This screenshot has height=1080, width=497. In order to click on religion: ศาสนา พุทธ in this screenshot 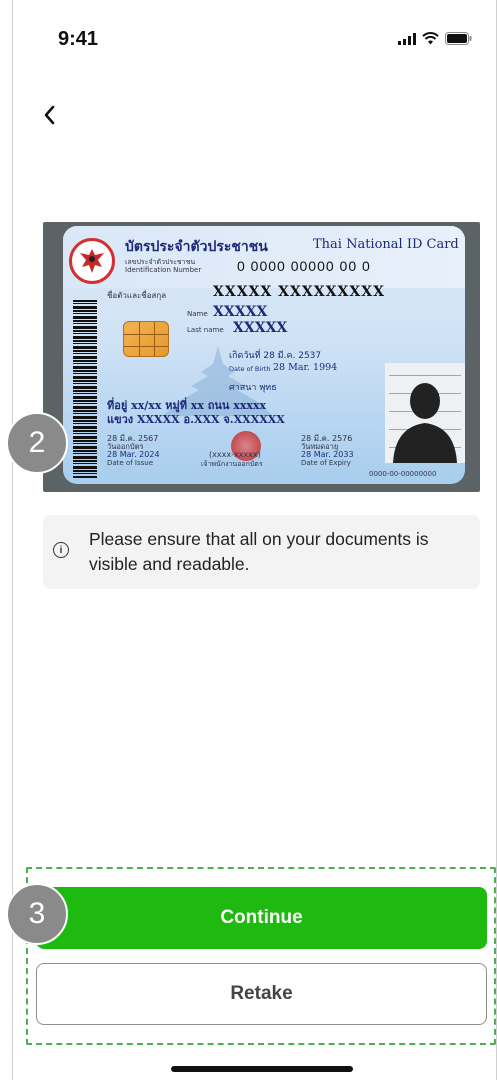, I will do `click(253, 388)`.